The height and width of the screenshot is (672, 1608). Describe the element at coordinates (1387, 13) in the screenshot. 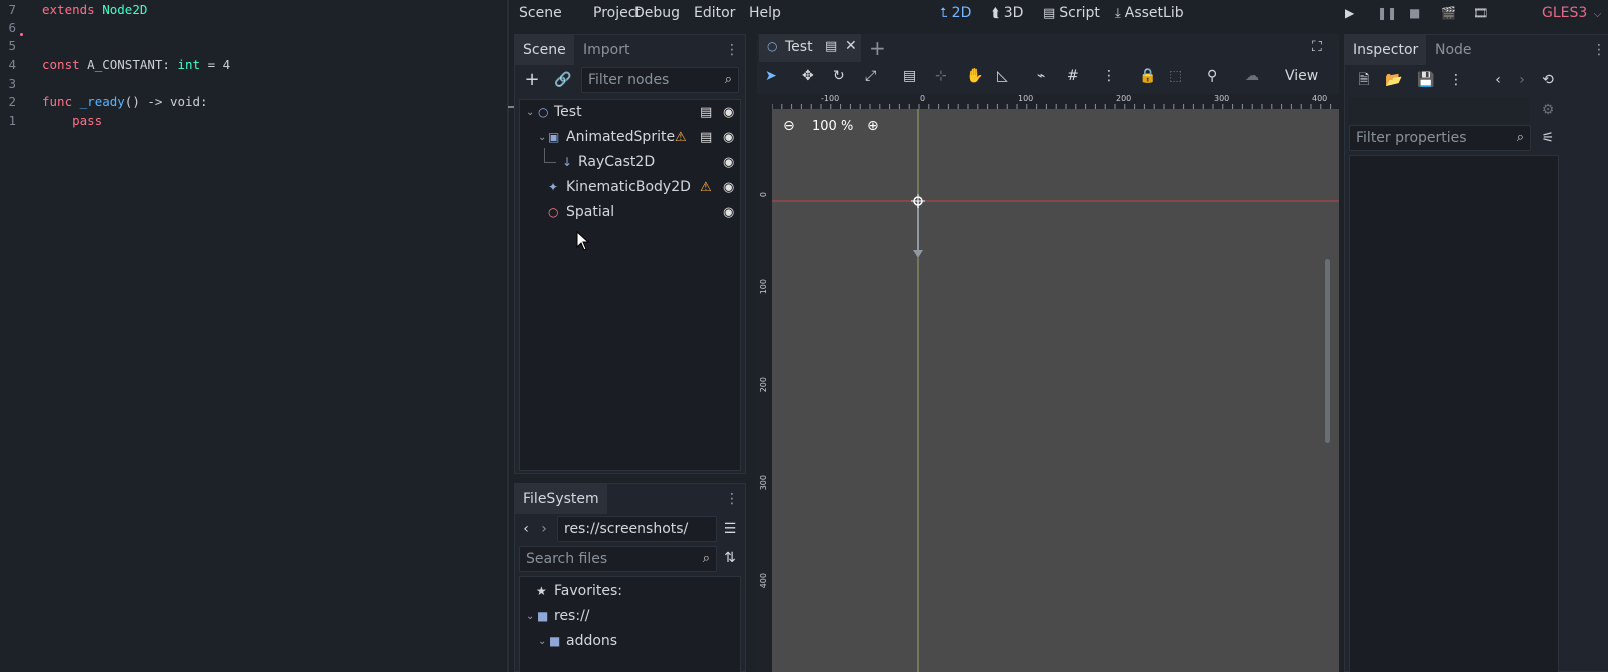

I see `pause-icon: ❚❚` at that location.